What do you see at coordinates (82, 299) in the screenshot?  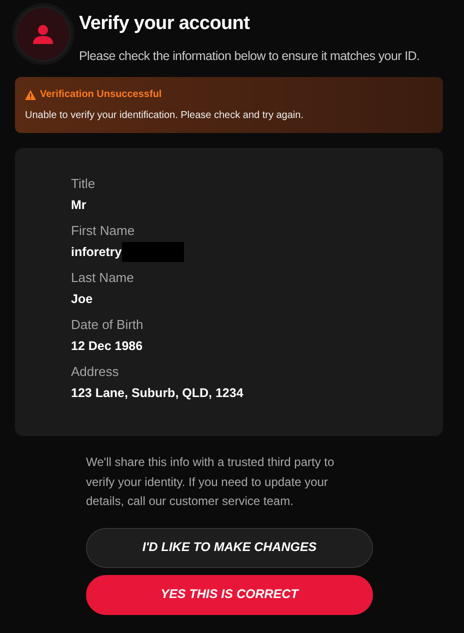 I see `field-value: Joe` at bounding box center [82, 299].